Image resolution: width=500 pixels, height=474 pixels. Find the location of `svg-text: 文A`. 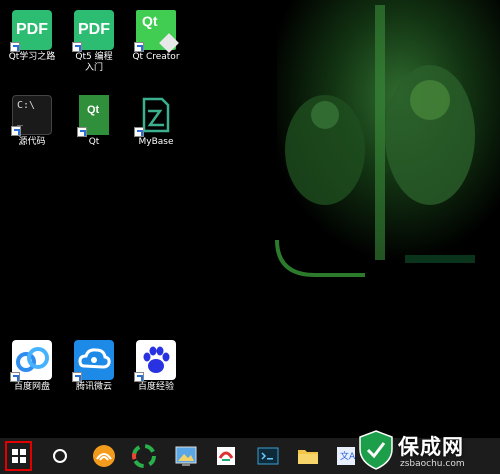

svg-text: 文A is located at coordinates (348, 456).